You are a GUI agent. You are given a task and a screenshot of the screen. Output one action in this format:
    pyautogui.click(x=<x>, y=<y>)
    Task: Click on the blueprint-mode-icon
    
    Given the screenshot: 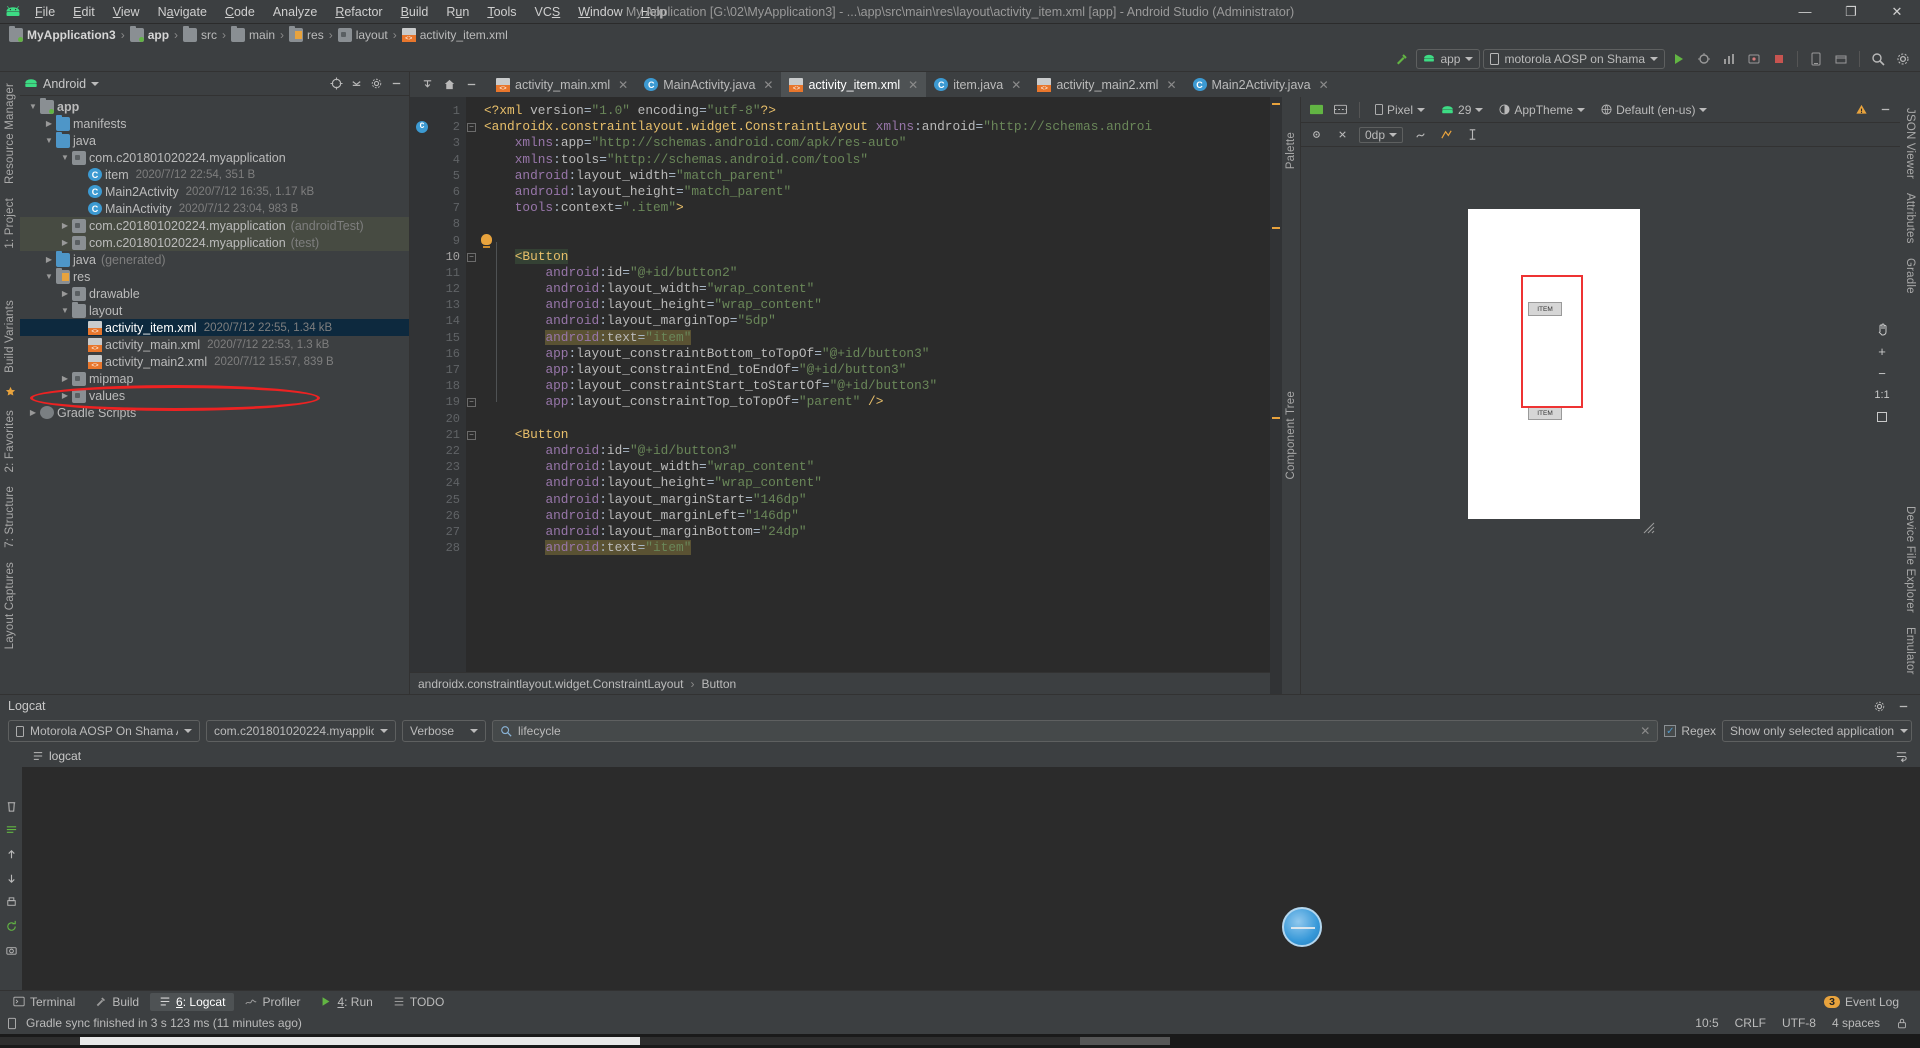 What is the action you would take?
    pyautogui.click(x=1340, y=110)
    